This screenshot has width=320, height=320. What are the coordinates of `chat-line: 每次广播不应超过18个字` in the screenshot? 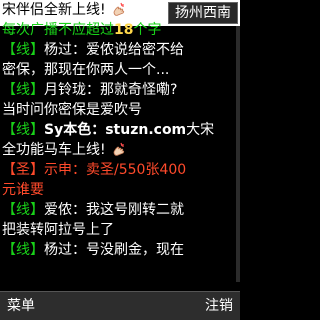 It's located at (120, 30).